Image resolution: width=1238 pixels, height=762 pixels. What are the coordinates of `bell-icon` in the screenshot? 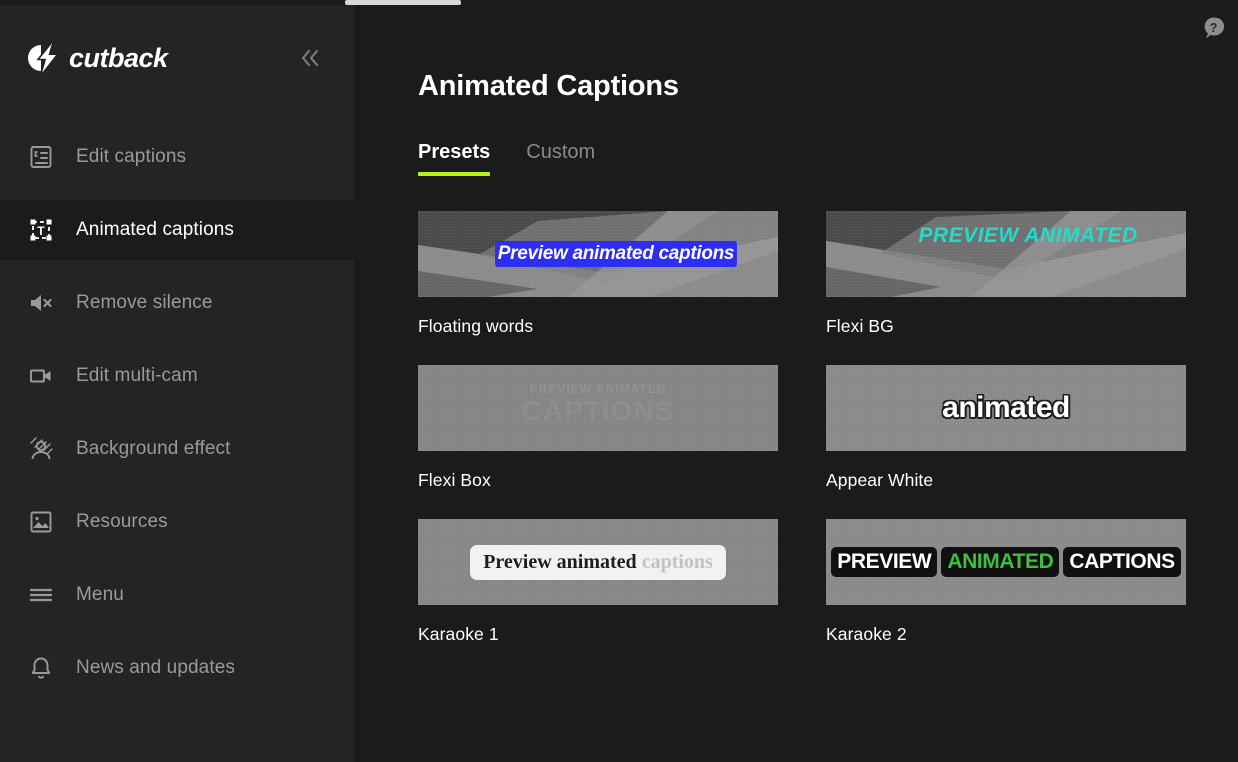 It's located at (41, 668).